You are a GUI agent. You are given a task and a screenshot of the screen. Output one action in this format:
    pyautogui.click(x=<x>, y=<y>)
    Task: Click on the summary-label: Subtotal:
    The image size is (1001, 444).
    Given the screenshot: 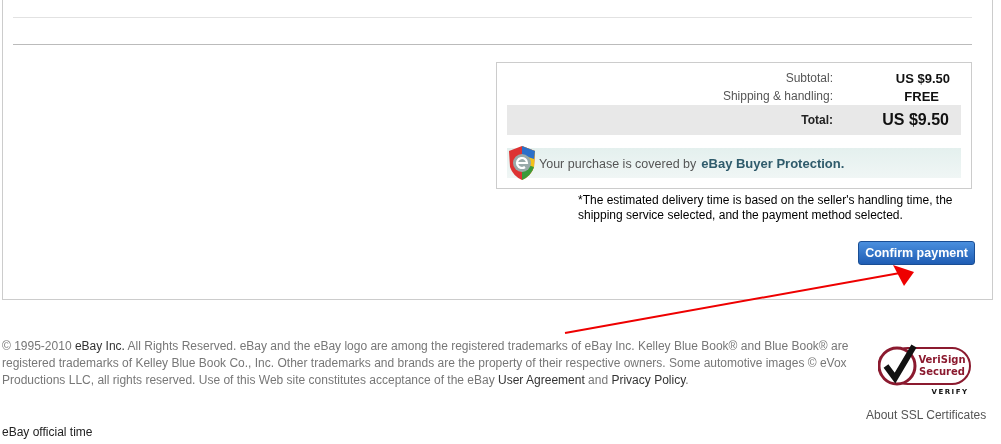 What is the action you would take?
    pyautogui.click(x=808, y=78)
    